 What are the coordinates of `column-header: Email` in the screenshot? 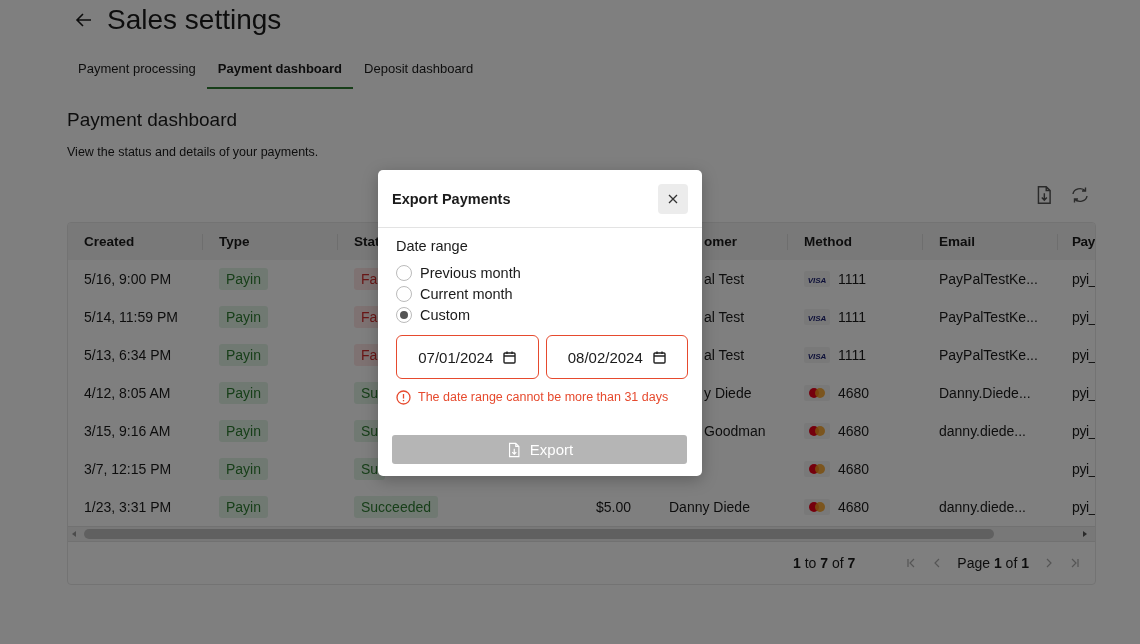 It's located at (957, 241).